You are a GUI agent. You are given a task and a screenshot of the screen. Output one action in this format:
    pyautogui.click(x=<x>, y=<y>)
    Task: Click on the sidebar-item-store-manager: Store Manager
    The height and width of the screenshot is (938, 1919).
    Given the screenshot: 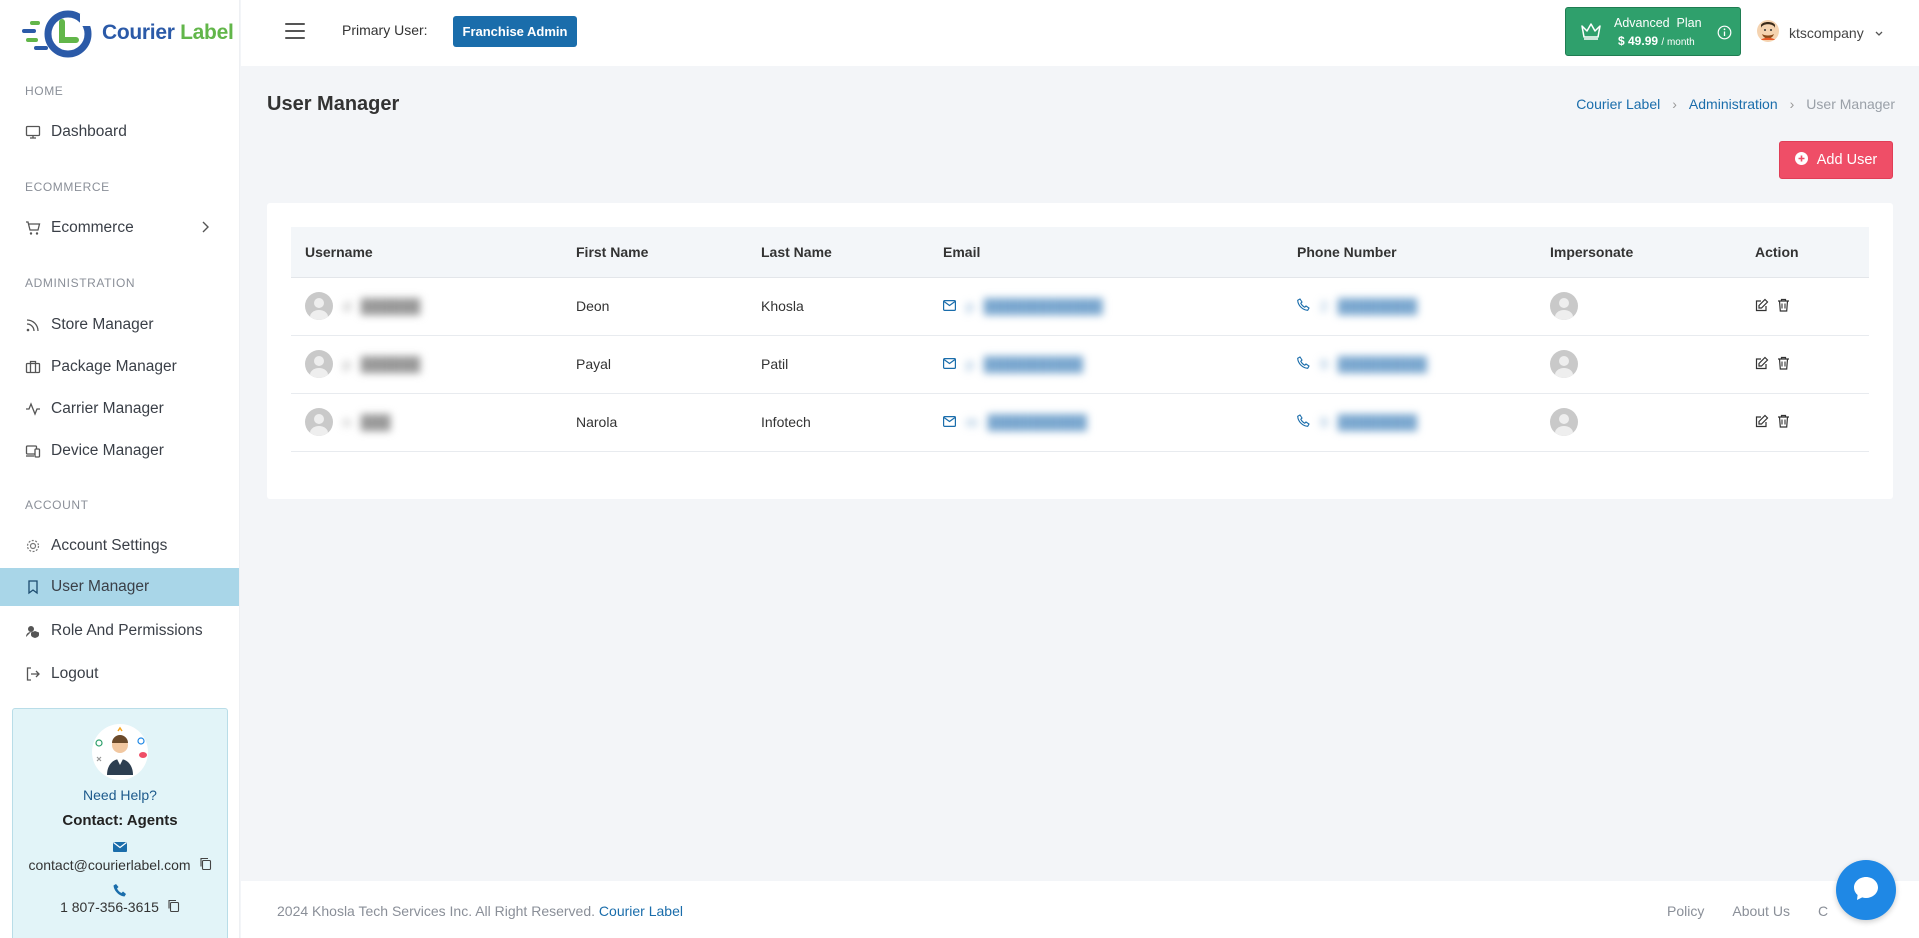 What is the action you would take?
    pyautogui.click(x=119, y=325)
    